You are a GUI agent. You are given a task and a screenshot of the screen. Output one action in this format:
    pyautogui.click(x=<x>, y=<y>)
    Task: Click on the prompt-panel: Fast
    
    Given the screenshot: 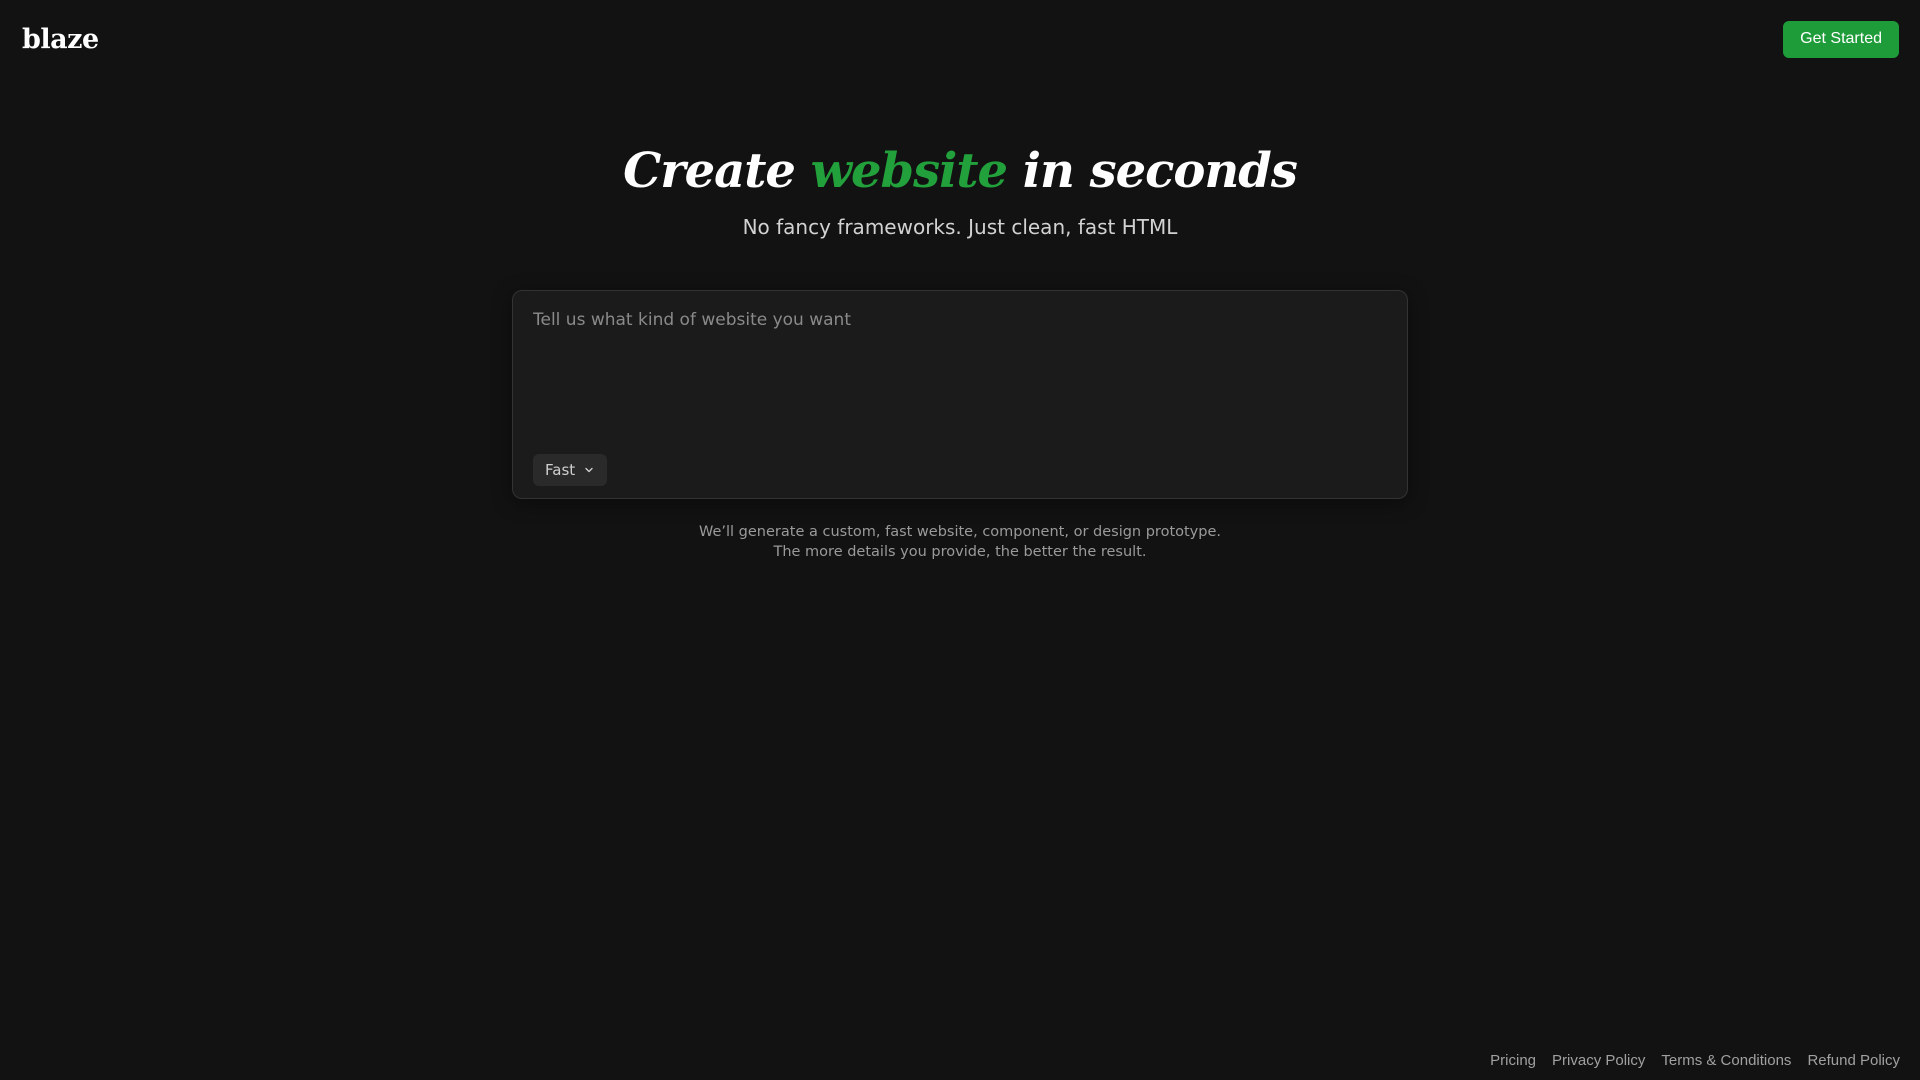 What is the action you would take?
    pyautogui.click(x=960, y=394)
    